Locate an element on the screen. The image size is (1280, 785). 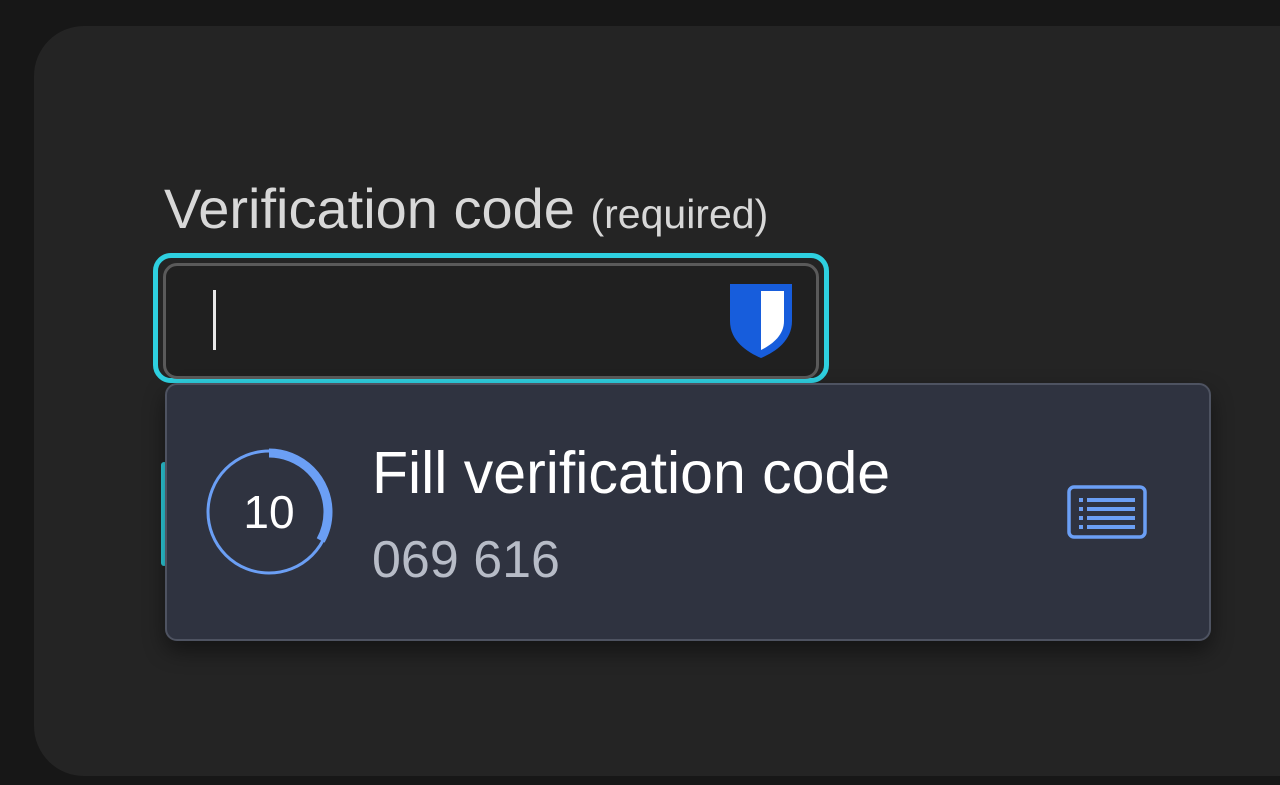
totp-code: 069 616 is located at coordinates (466, 560).